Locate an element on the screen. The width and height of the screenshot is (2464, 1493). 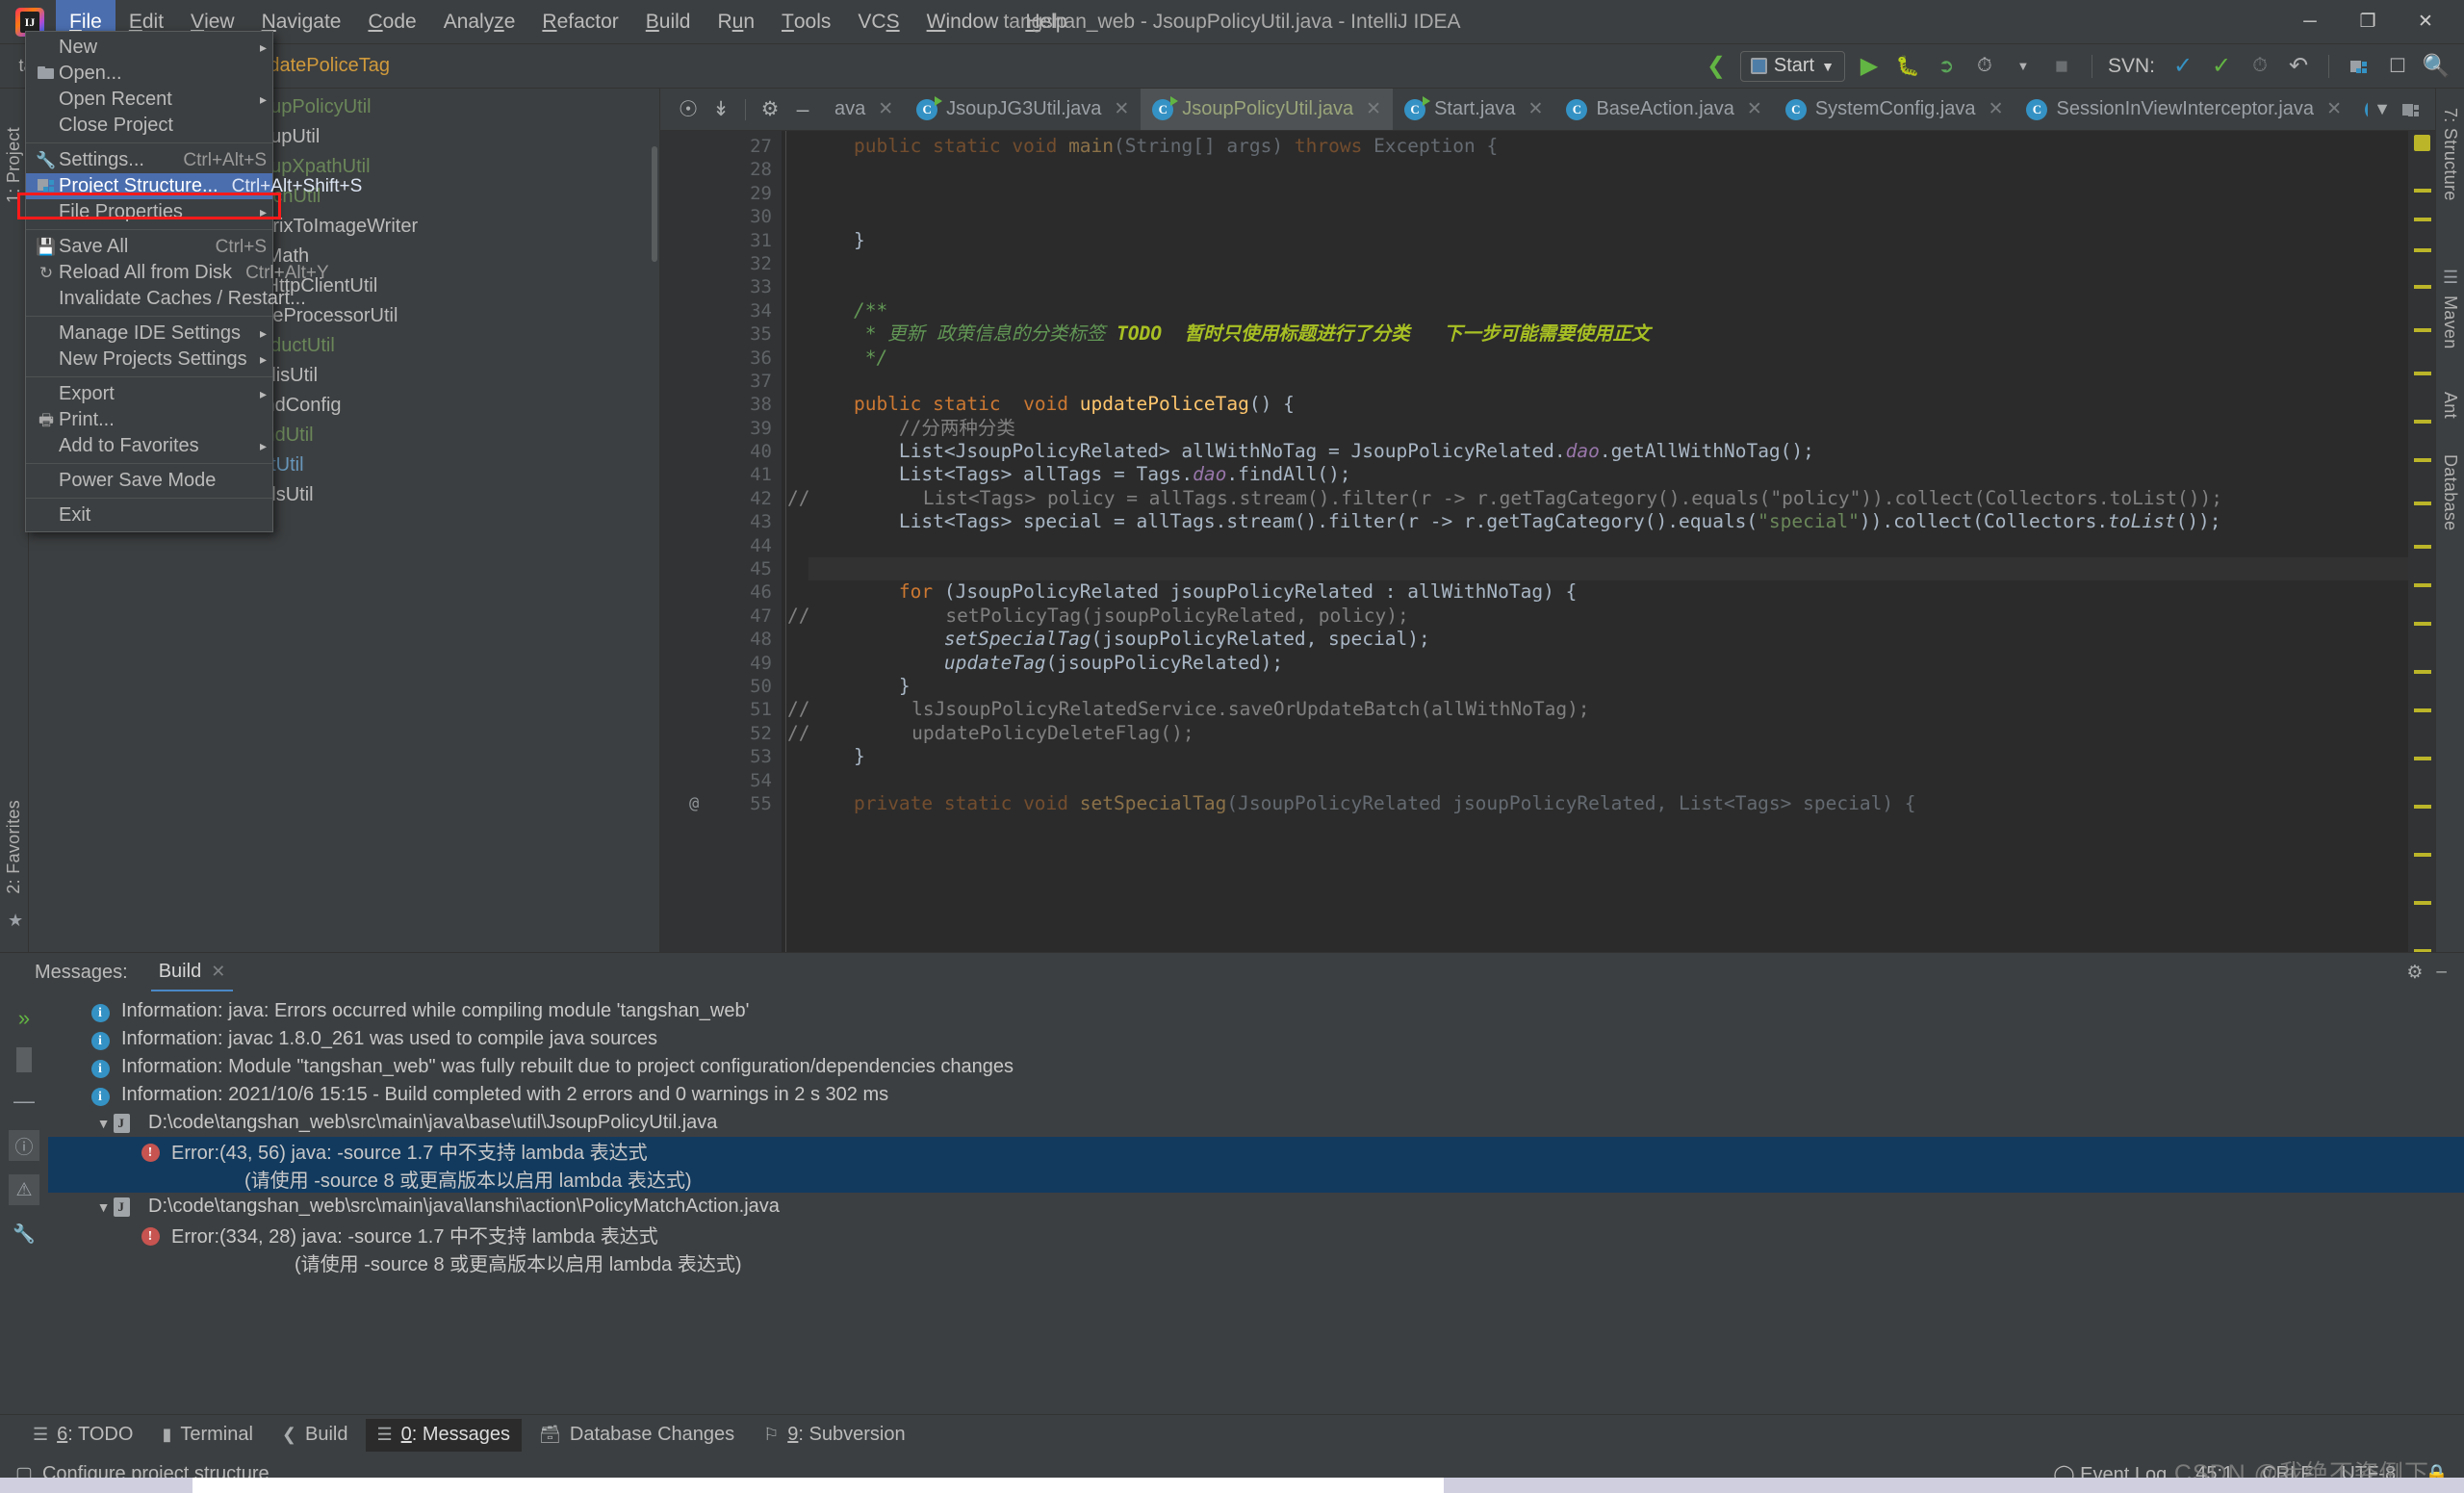
code-line: /** is located at coordinates (1608, 310).